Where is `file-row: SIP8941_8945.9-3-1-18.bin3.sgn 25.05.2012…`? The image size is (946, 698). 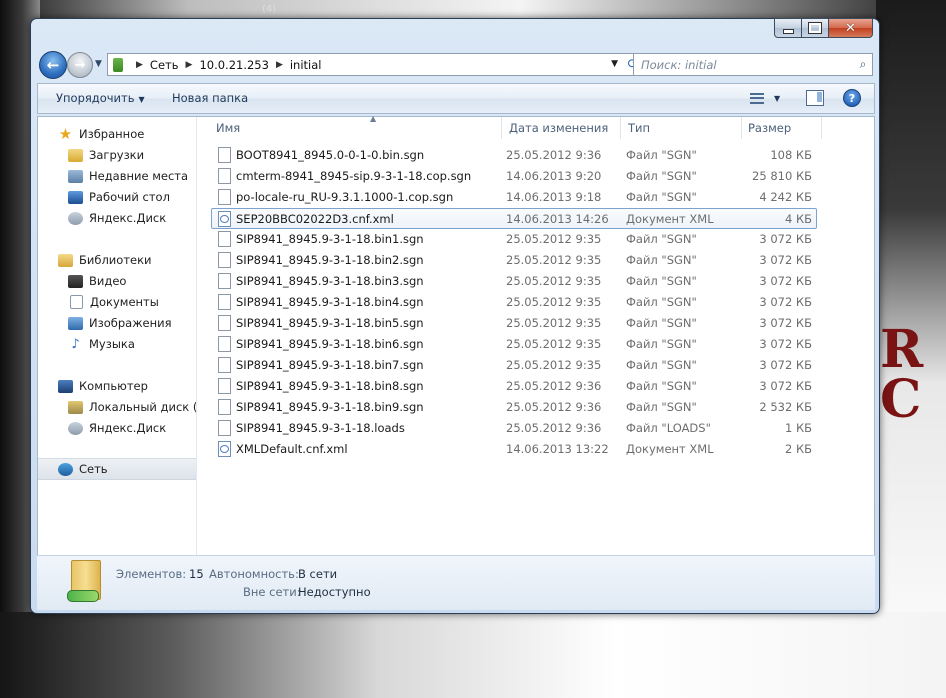 file-row: SIP8941_8945.9-3-1-18.bin3.sgn 25.05.2012… is located at coordinates (514, 281).